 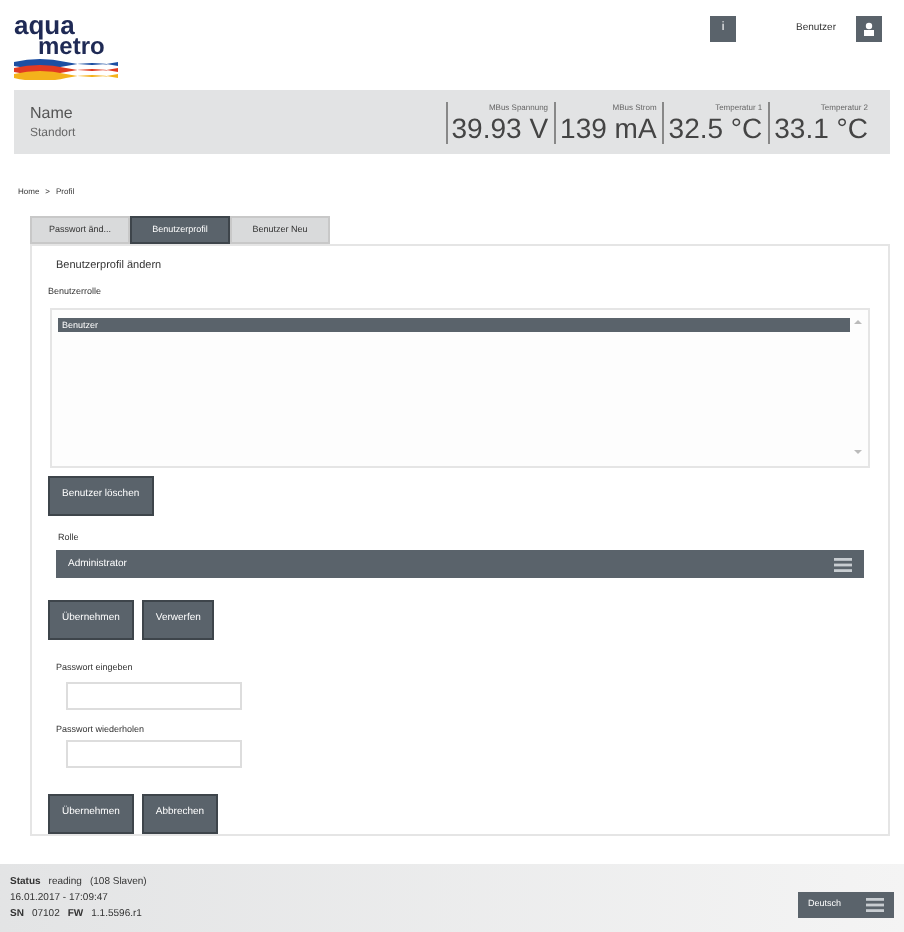 I want to click on measurement-value: 39.93 V, so click(x=500, y=128).